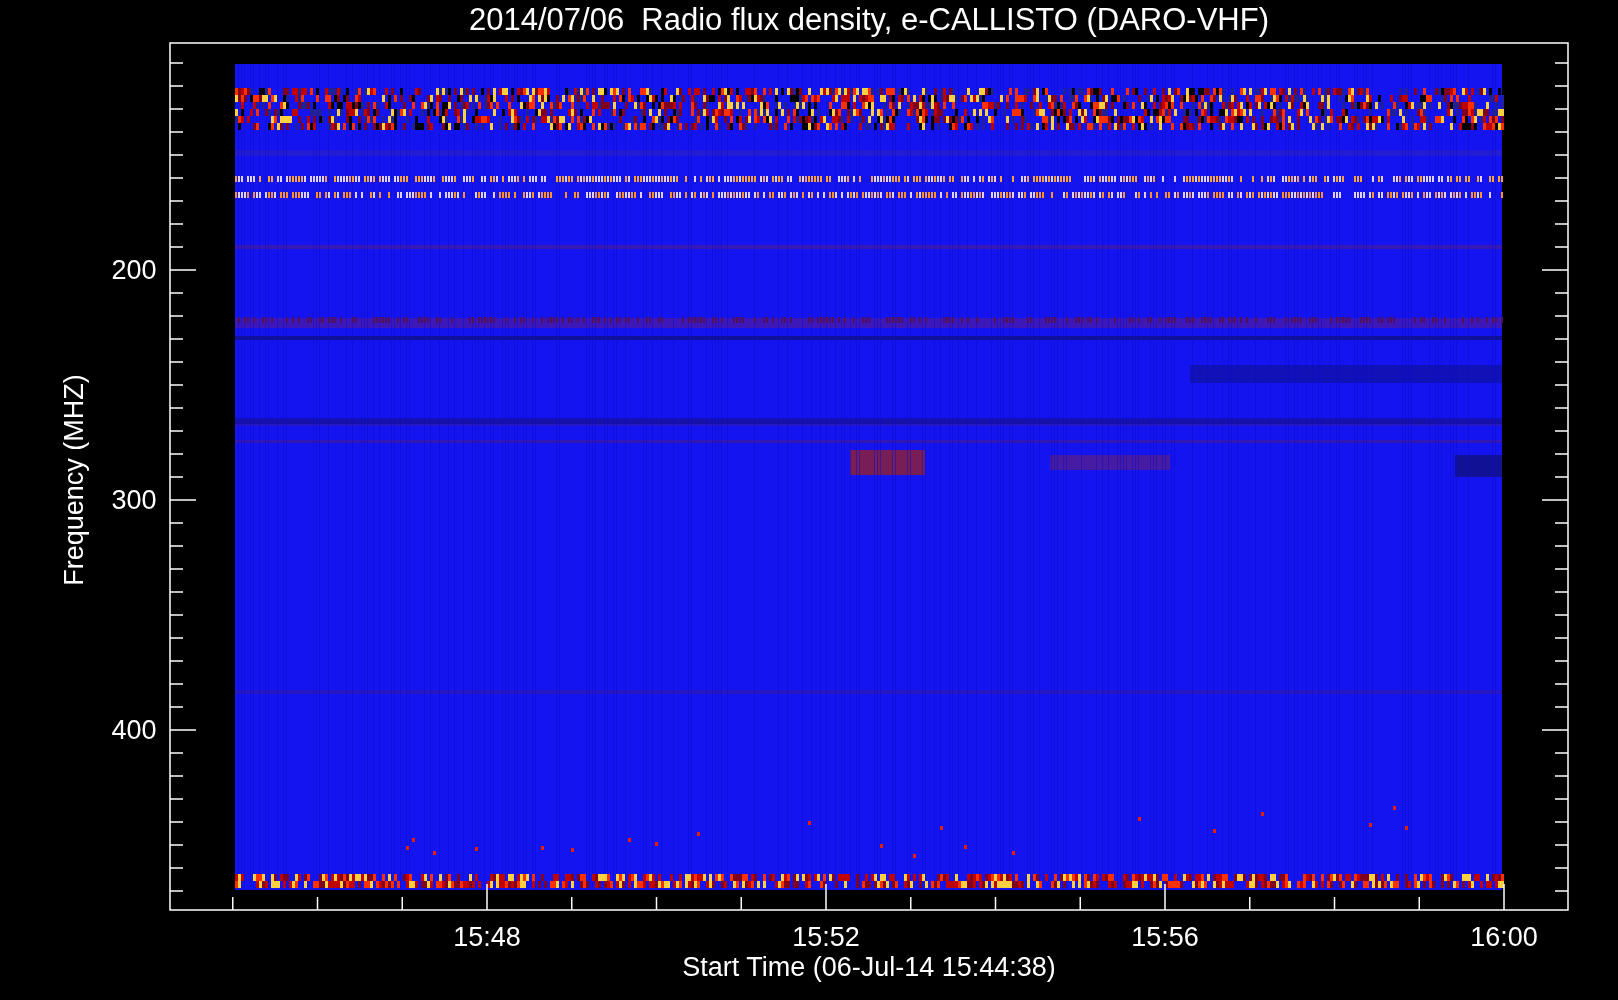  Describe the element at coordinates (487, 937) in the screenshot. I see `x-tick-label: 15:48` at that location.